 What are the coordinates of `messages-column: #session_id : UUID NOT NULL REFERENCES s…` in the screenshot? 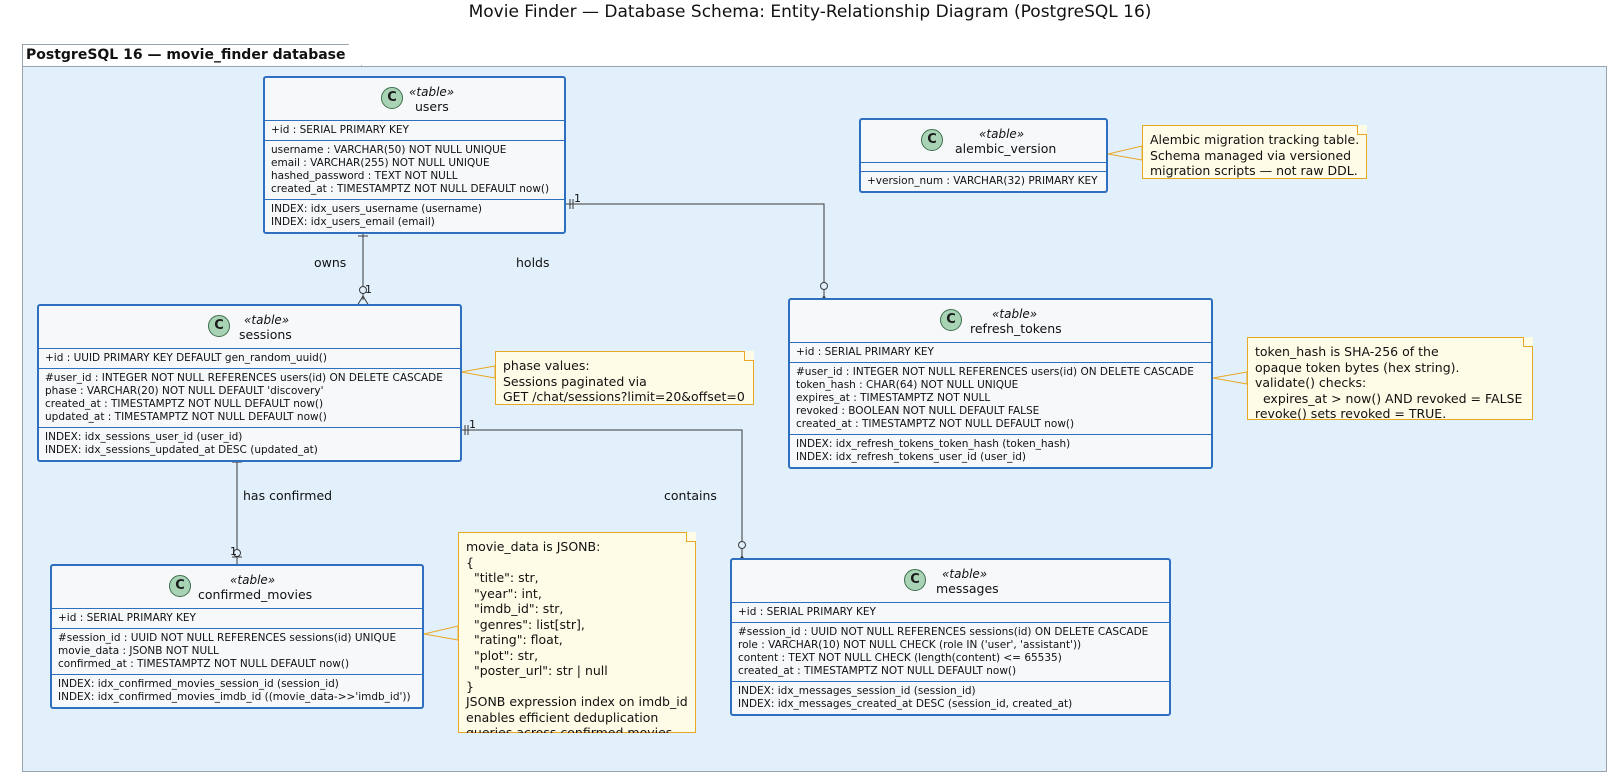 It's located at (943, 632).